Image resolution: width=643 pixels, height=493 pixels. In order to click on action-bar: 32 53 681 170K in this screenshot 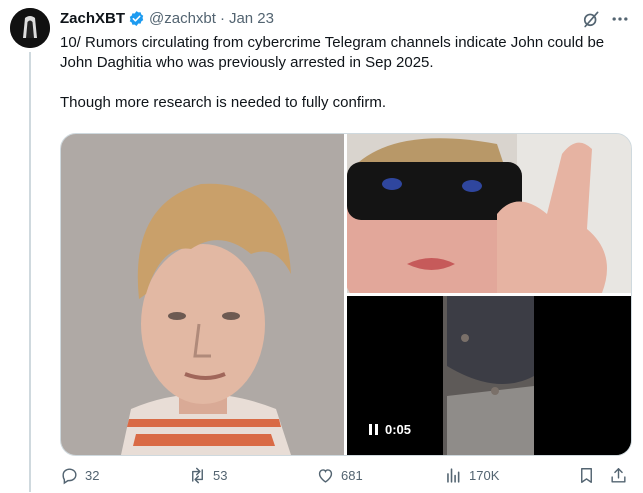, I will do `click(346, 478)`.